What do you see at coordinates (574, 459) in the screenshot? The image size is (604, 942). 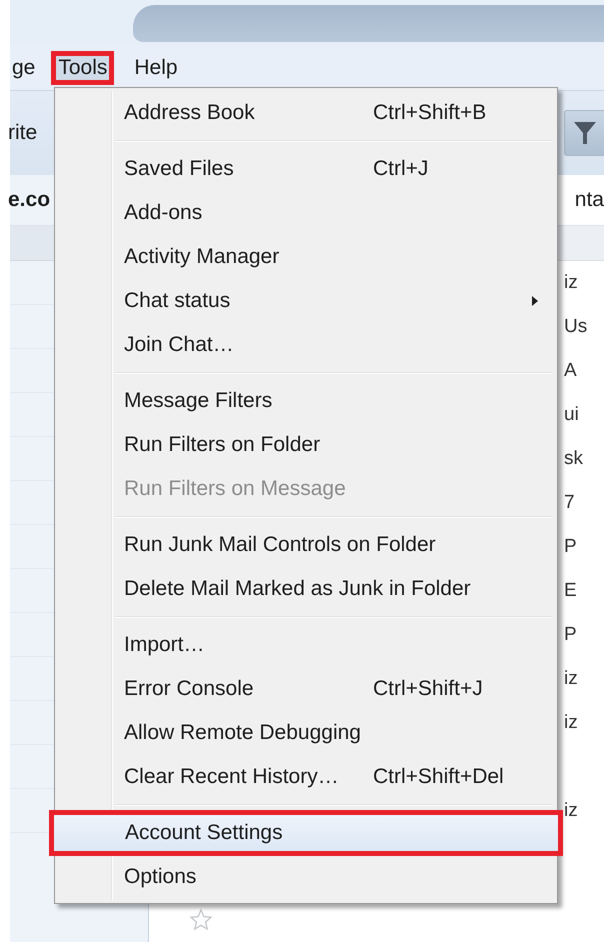 I see `message-cell-text: sk` at bounding box center [574, 459].